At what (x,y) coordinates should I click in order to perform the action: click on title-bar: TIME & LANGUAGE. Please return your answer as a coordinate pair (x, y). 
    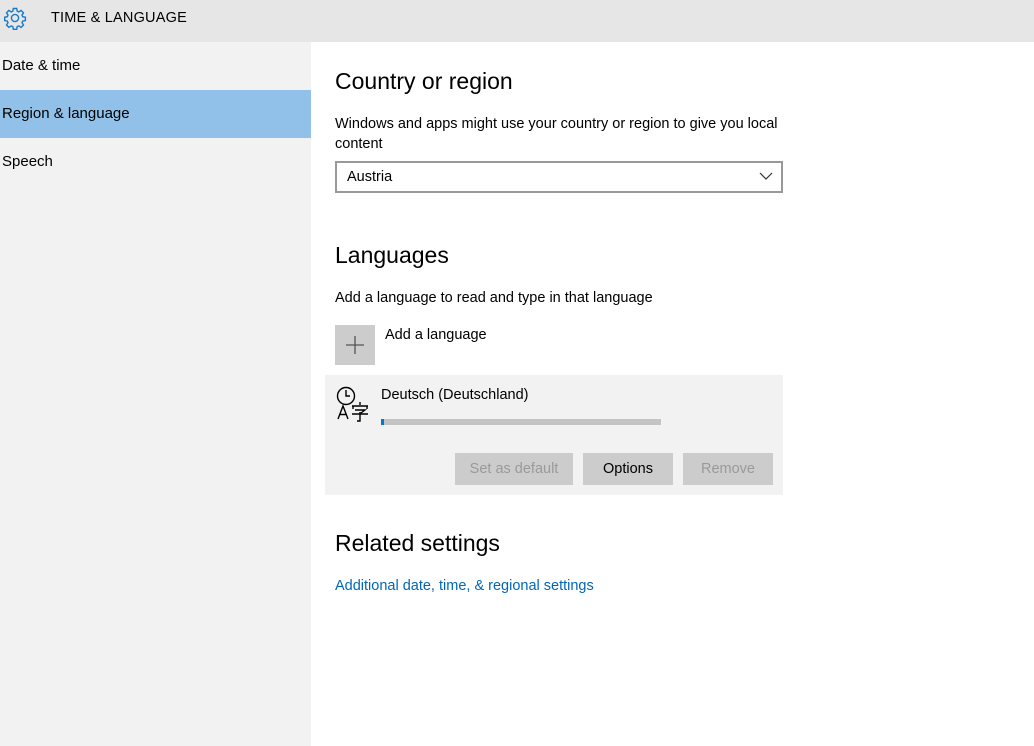
    Looking at the image, I should click on (517, 21).